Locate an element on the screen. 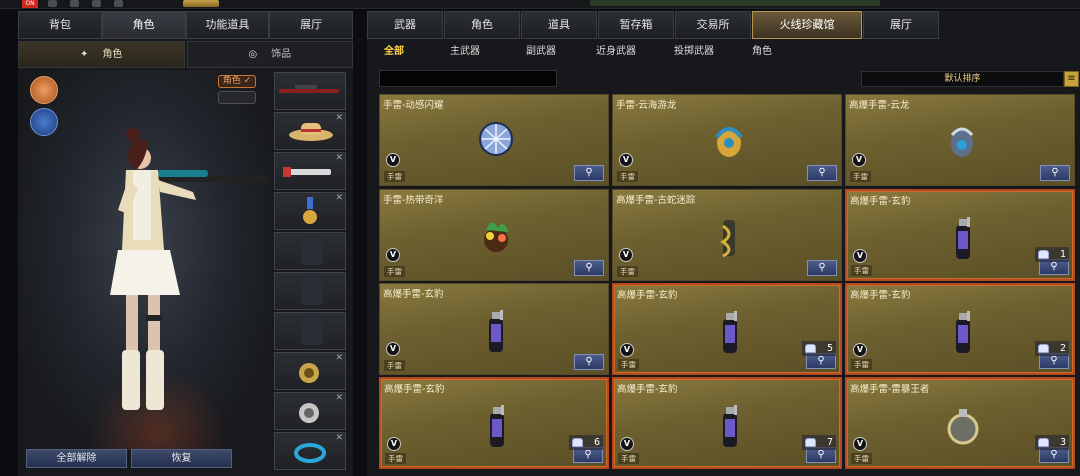  tab-gallery: 展厅 is located at coordinates (901, 25).